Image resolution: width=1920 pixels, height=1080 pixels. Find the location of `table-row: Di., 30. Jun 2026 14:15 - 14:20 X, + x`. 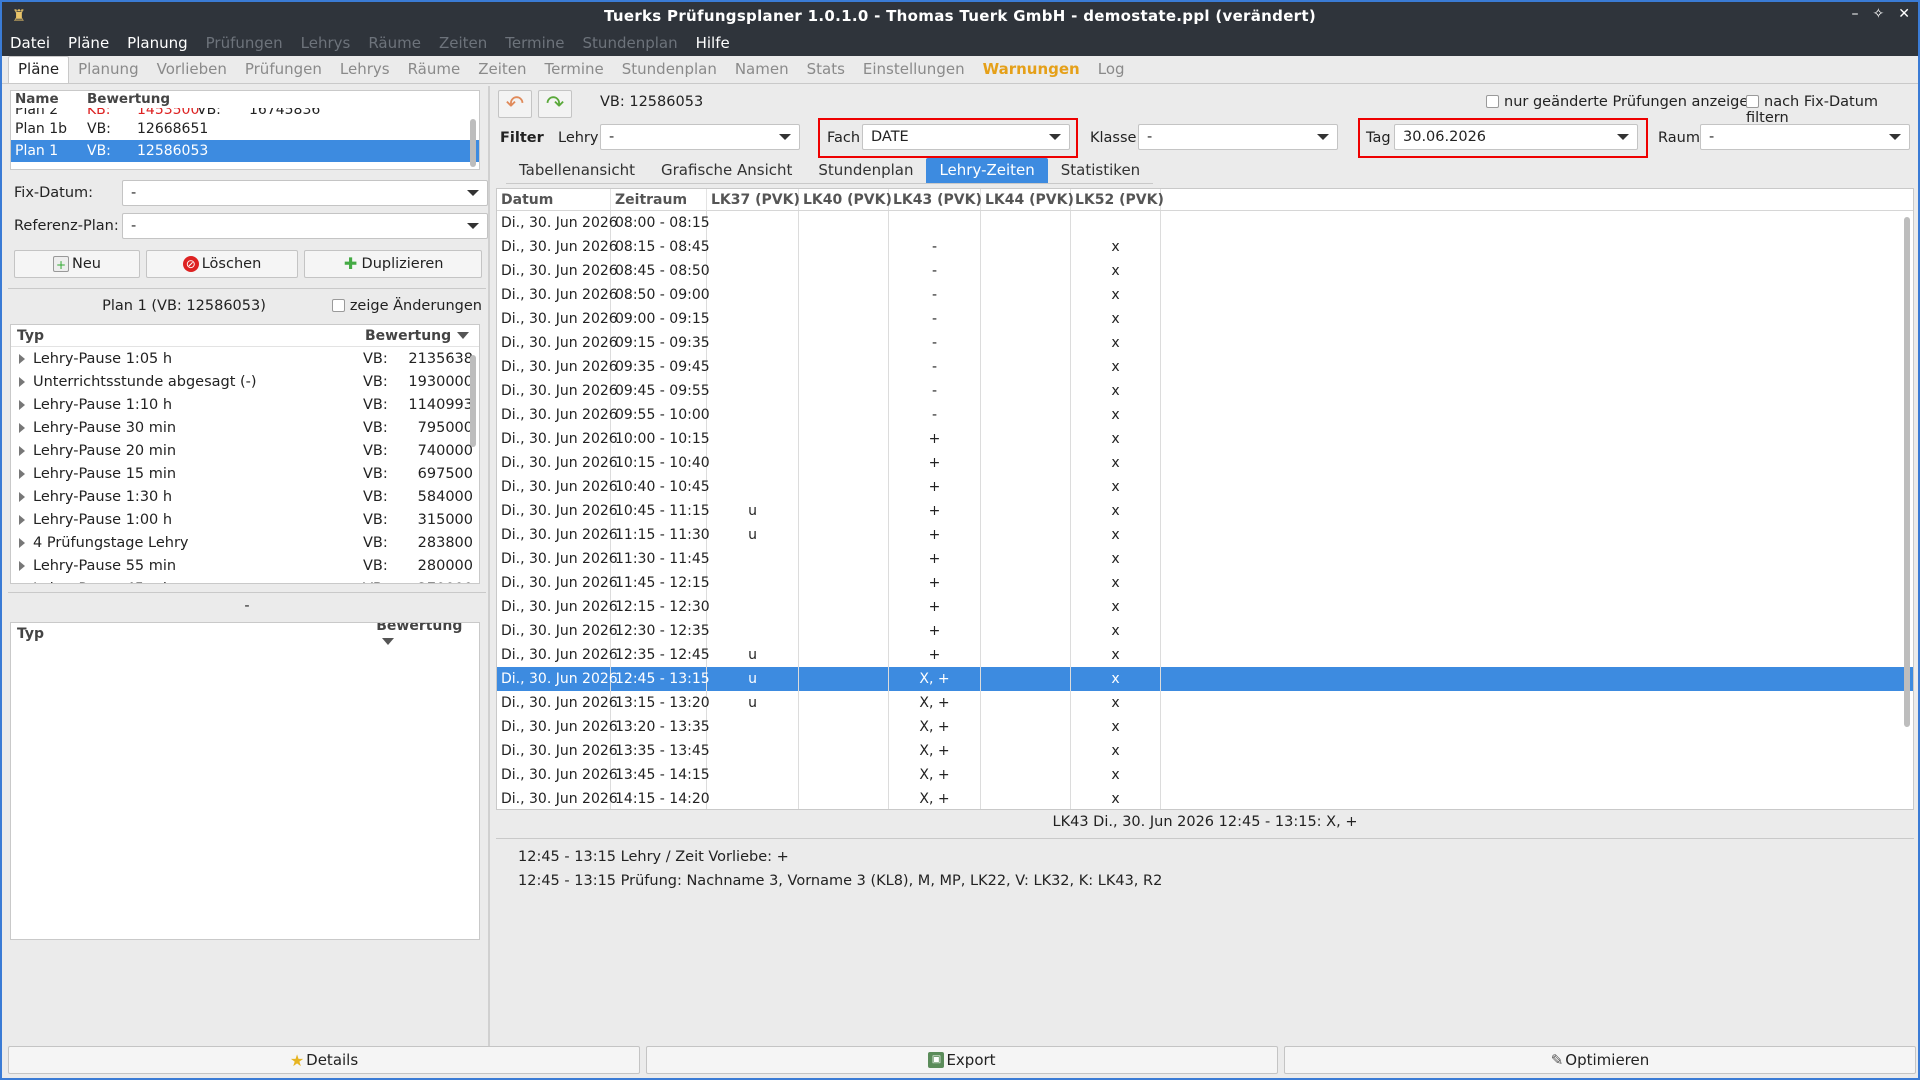

table-row: Di., 30. Jun 2026 14:15 - 14:20 X, + x is located at coordinates (1205, 798).